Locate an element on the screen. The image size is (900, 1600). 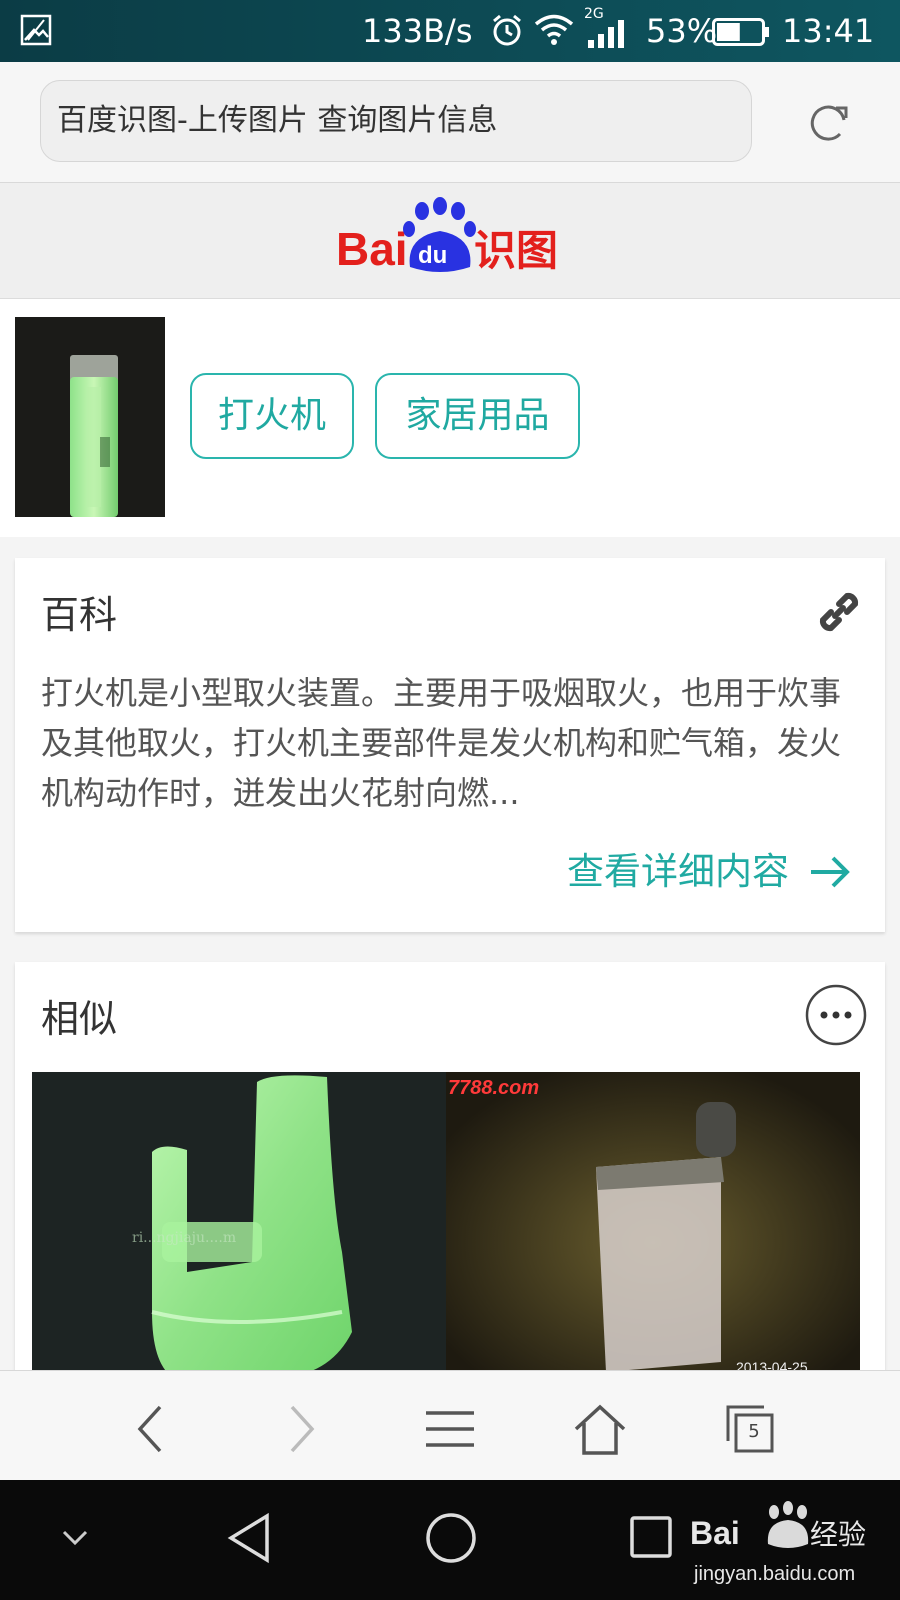
status-bar: 133B/s 2G 53% 13:41 is located at coordinates (450, 31).